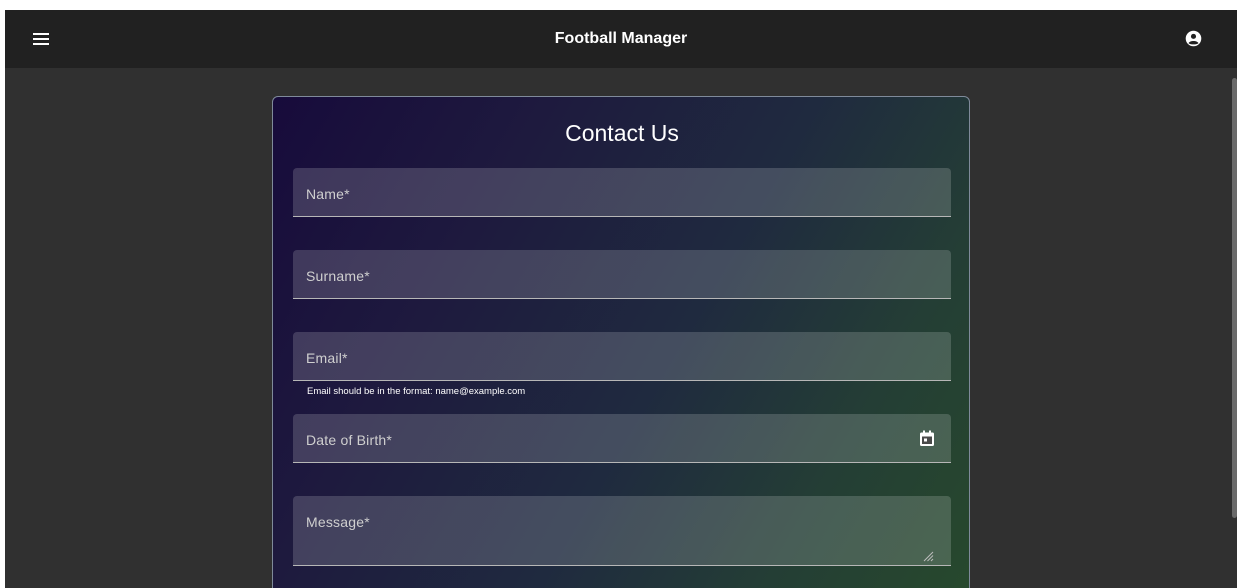 The height and width of the screenshot is (588, 1237). I want to click on account-circle-icon, so click(1193, 38).